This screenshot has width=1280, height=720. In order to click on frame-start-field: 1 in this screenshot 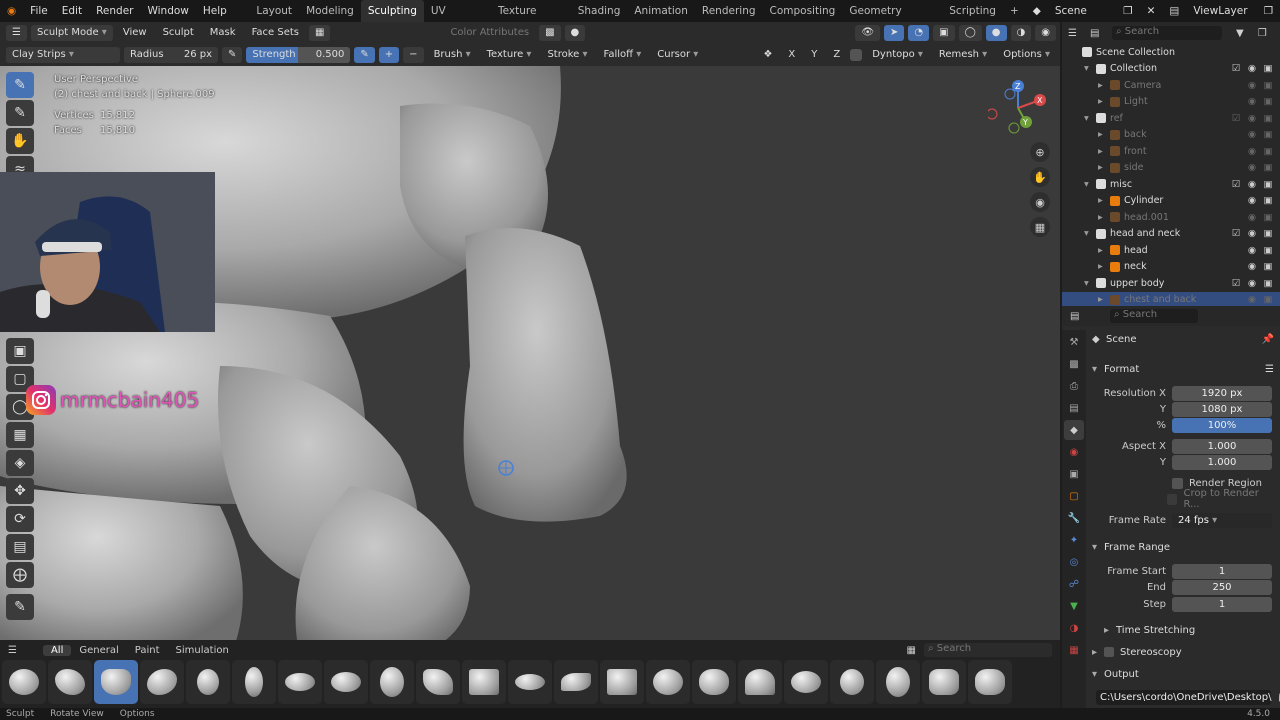, I will do `click(1222, 571)`.